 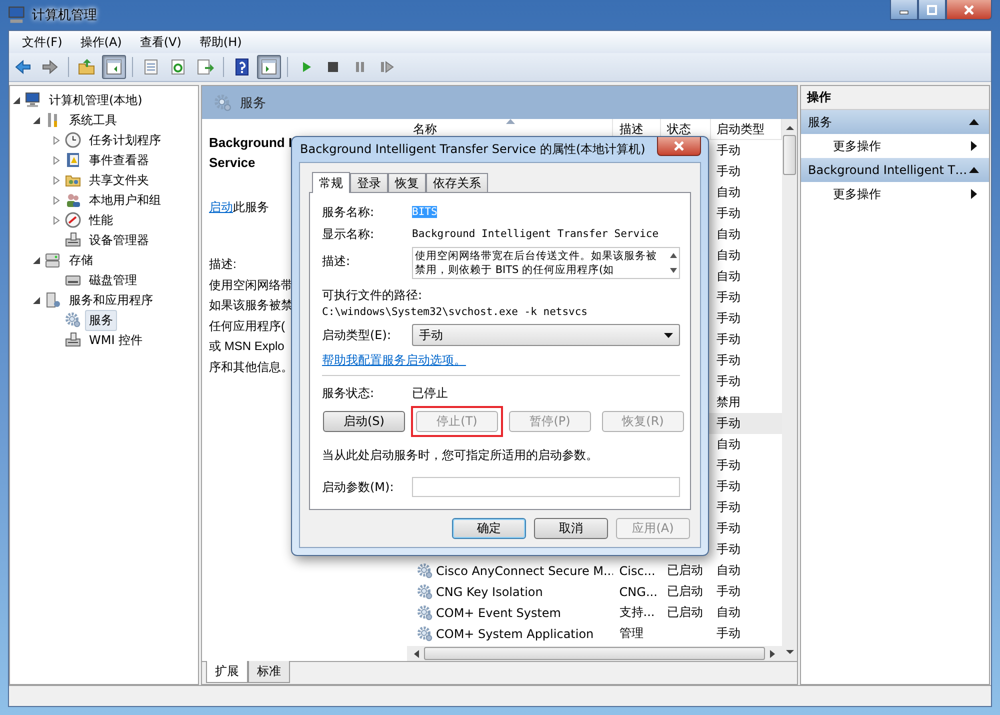 What do you see at coordinates (546, 487) in the screenshot?
I see `parameters-field` at bounding box center [546, 487].